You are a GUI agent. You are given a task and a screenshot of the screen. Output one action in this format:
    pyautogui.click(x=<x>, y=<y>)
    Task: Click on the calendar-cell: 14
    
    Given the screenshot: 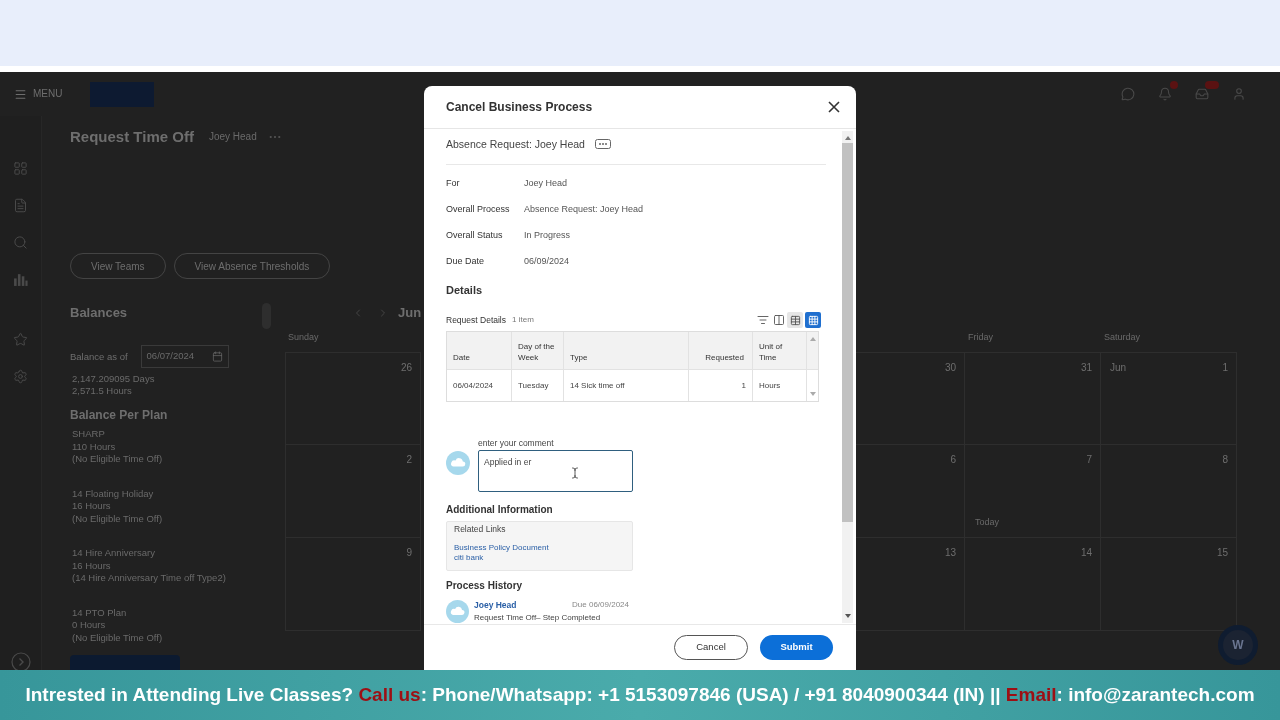 What is the action you would take?
    pyautogui.click(x=1033, y=584)
    